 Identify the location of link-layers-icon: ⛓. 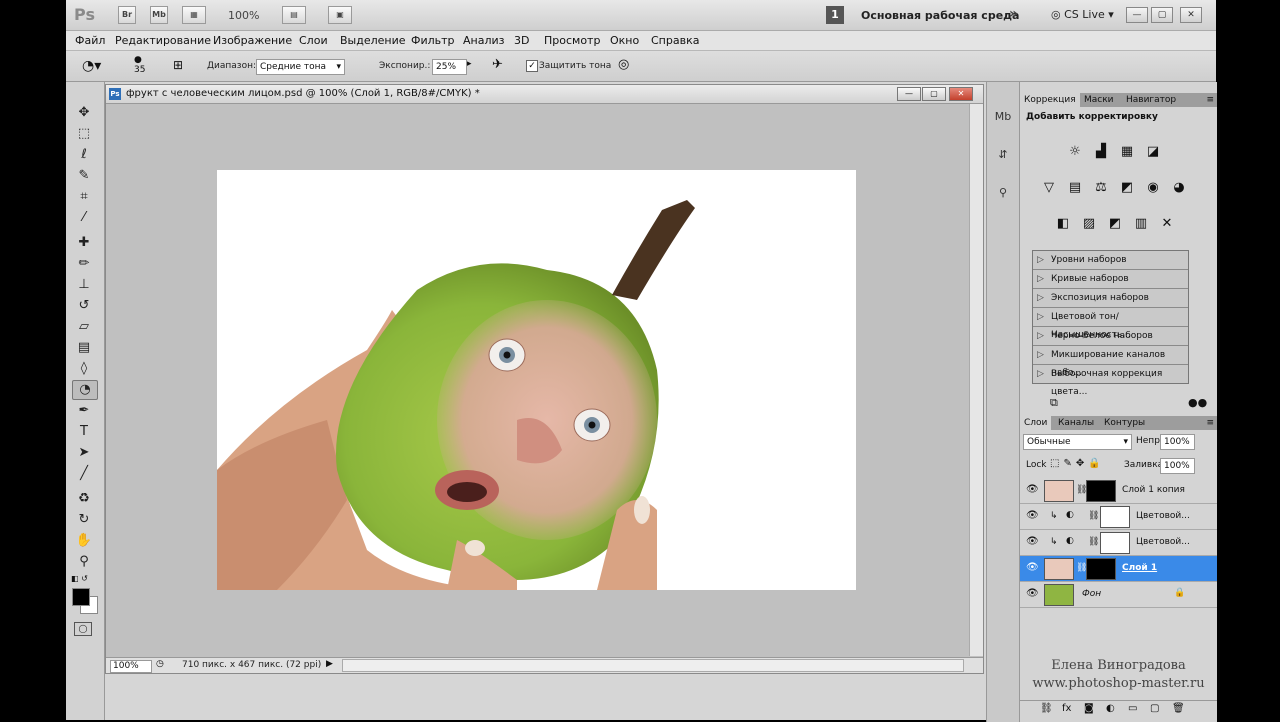
(1046, 708).